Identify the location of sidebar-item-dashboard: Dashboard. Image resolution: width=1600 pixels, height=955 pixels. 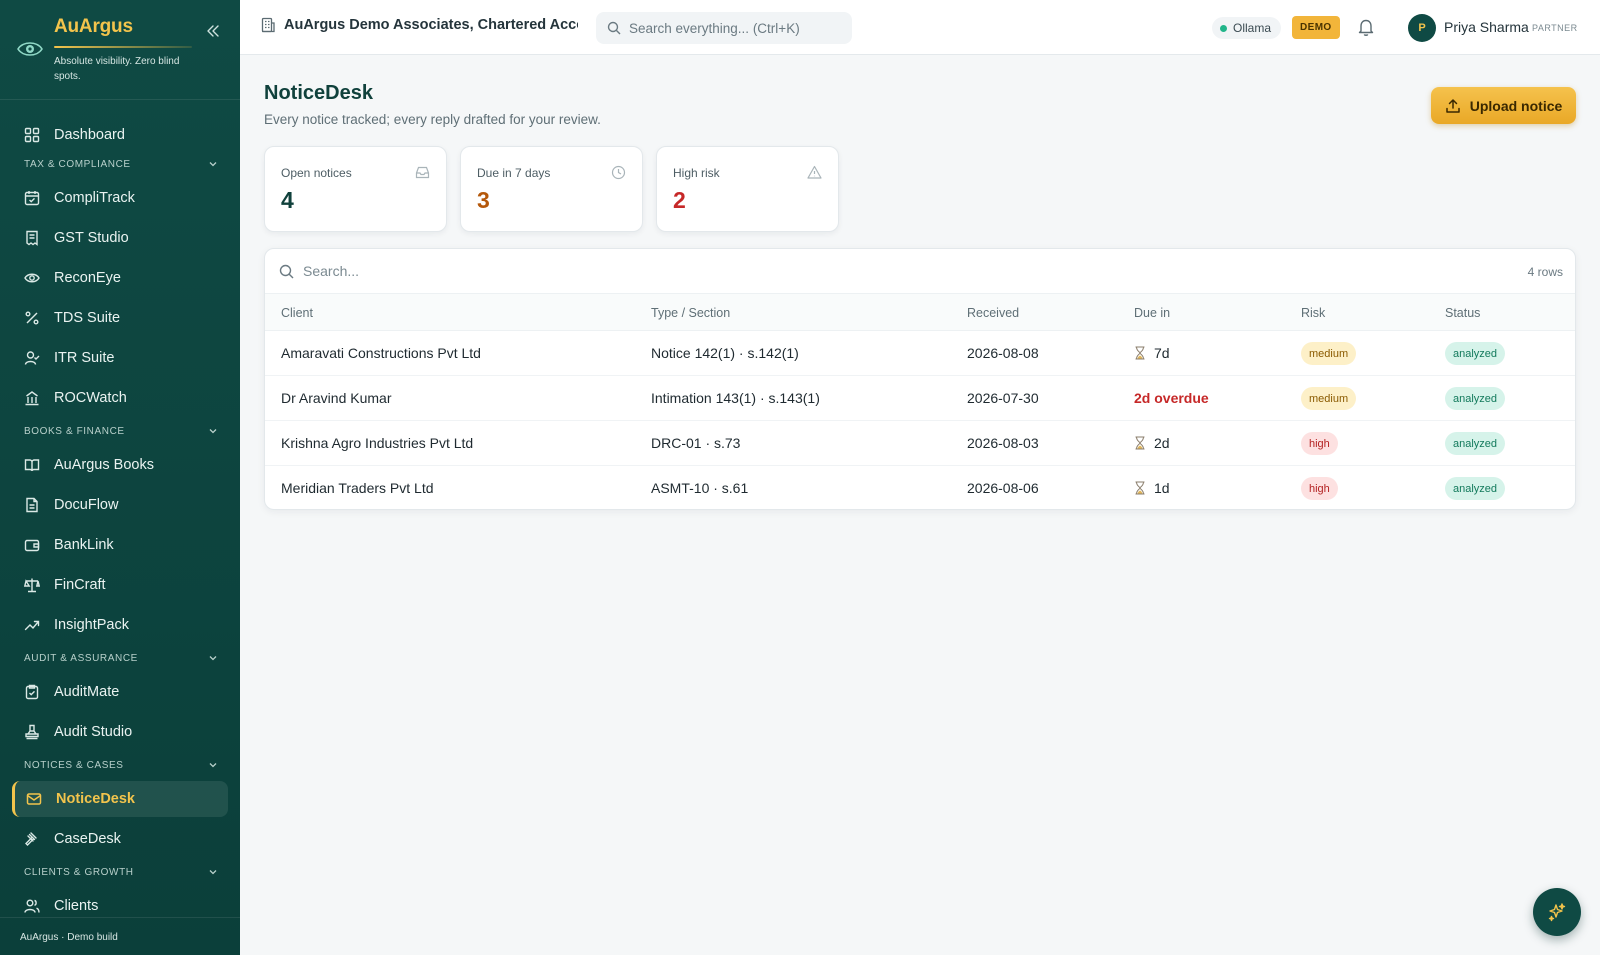
(120, 135).